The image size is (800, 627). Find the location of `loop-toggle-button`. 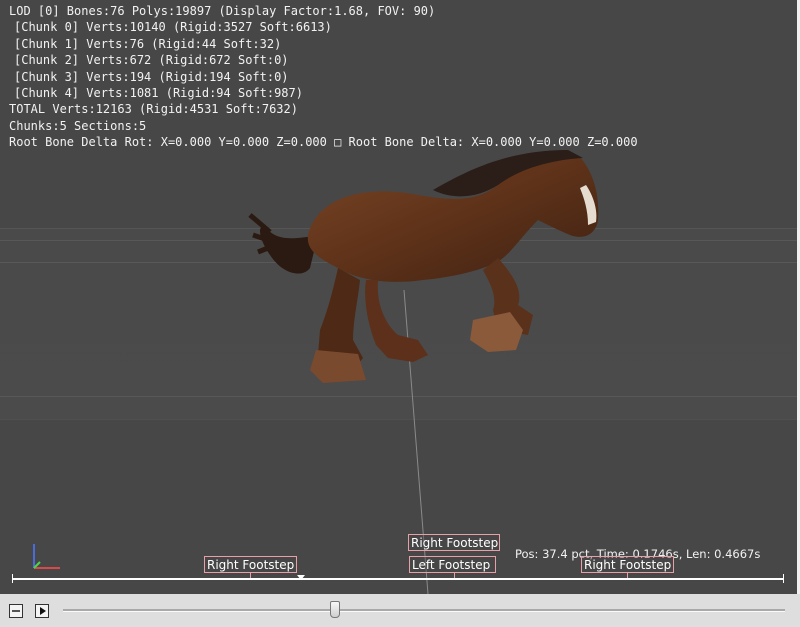

loop-toggle-button is located at coordinates (16, 611).